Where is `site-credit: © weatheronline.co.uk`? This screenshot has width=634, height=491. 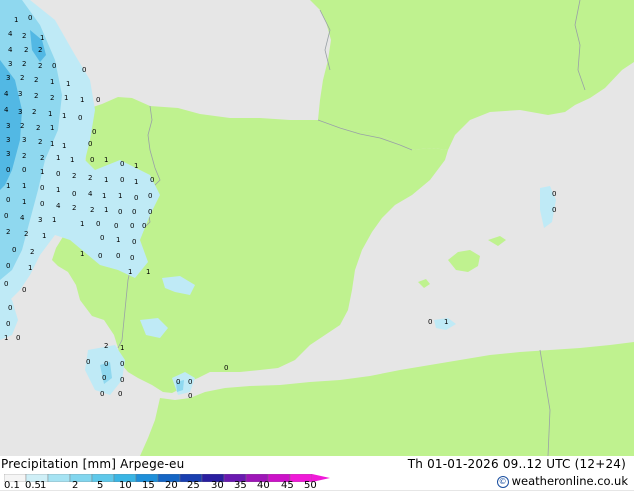
site-credit: © weatheronline.co.uk is located at coordinates (562, 481).